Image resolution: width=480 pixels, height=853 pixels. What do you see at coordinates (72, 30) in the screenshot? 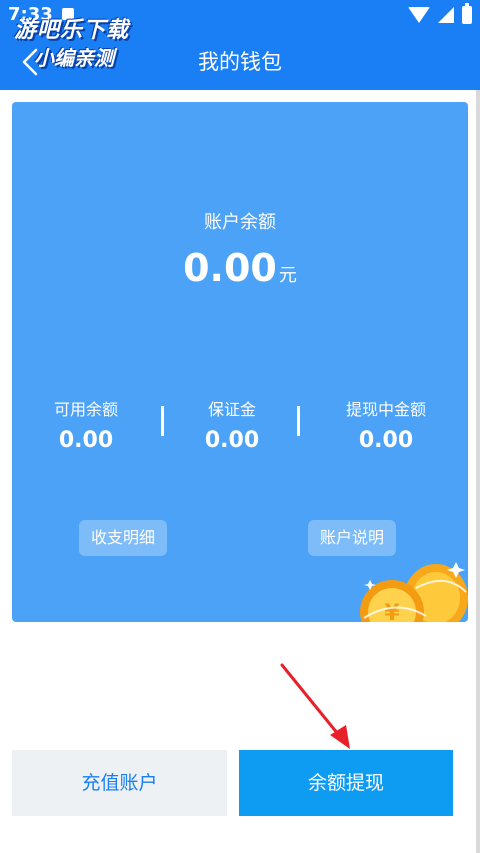
I see `watermark-line1: 游吧乐下载` at bounding box center [72, 30].